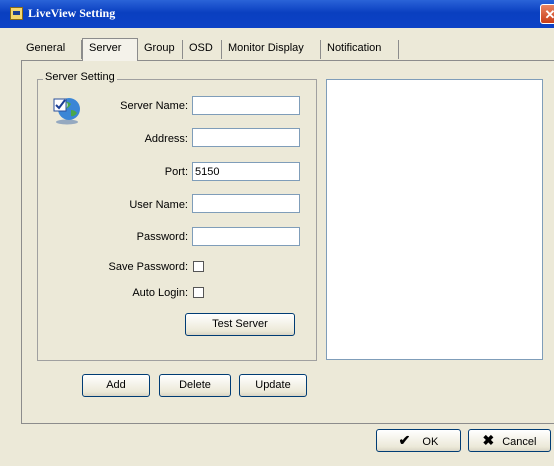 Image resolution: width=554 pixels, height=466 pixels. What do you see at coordinates (176, 172) in the screenshot?
I see `port-label: Port:` at bounding box center [176, 172].